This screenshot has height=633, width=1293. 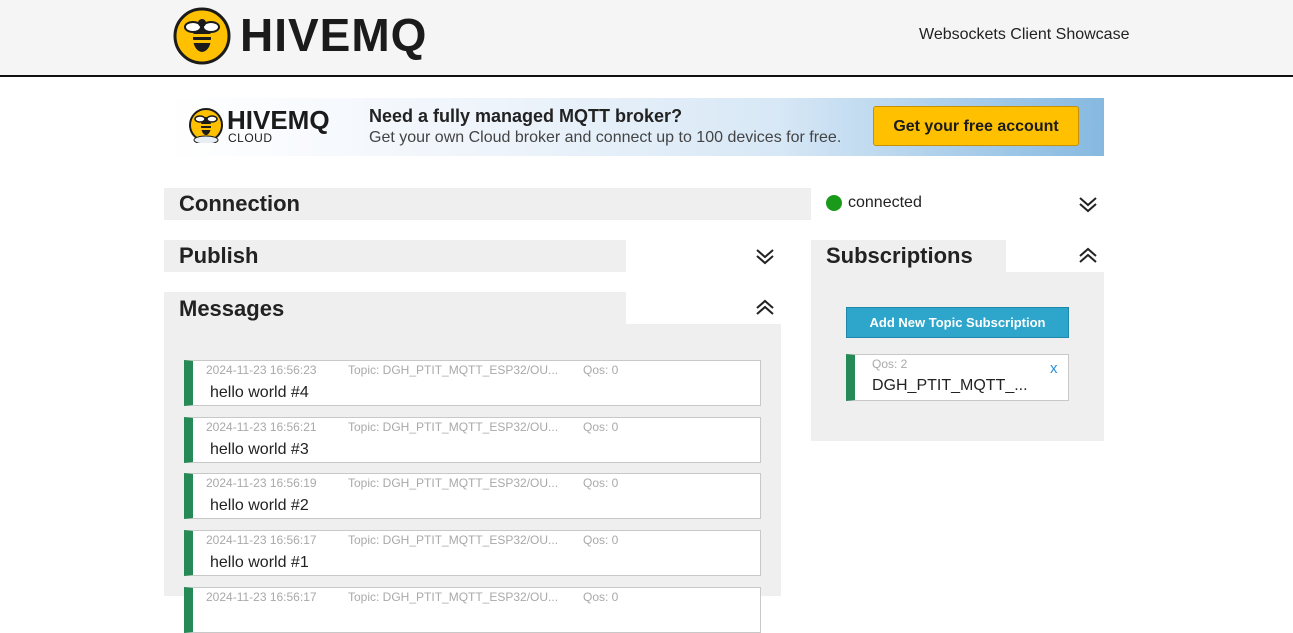 I want to click on subscriptions-section-header: Subscriptions, so click(x=908, y=256).